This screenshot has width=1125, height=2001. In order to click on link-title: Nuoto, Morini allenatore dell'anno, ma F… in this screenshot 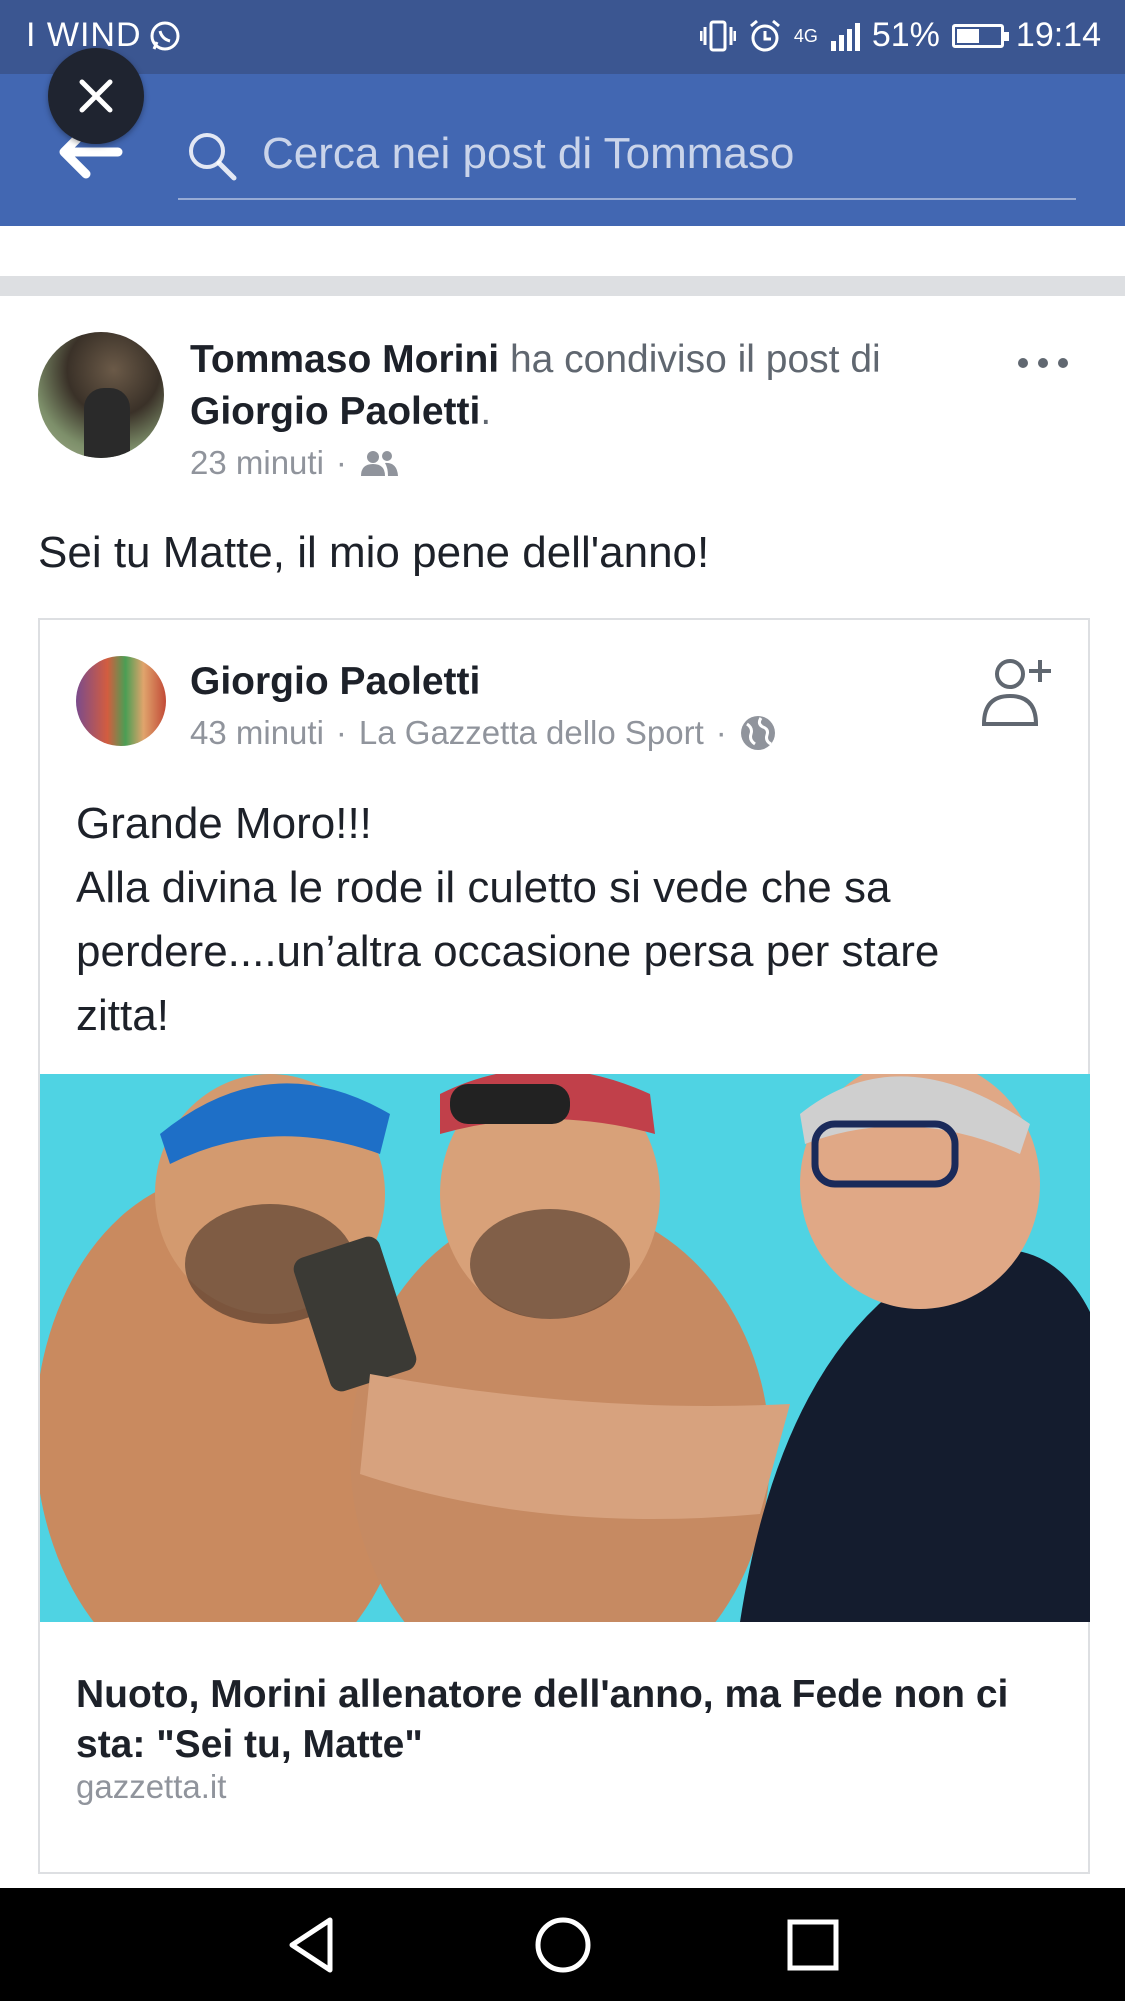, I will do `click(566, 1720)`.